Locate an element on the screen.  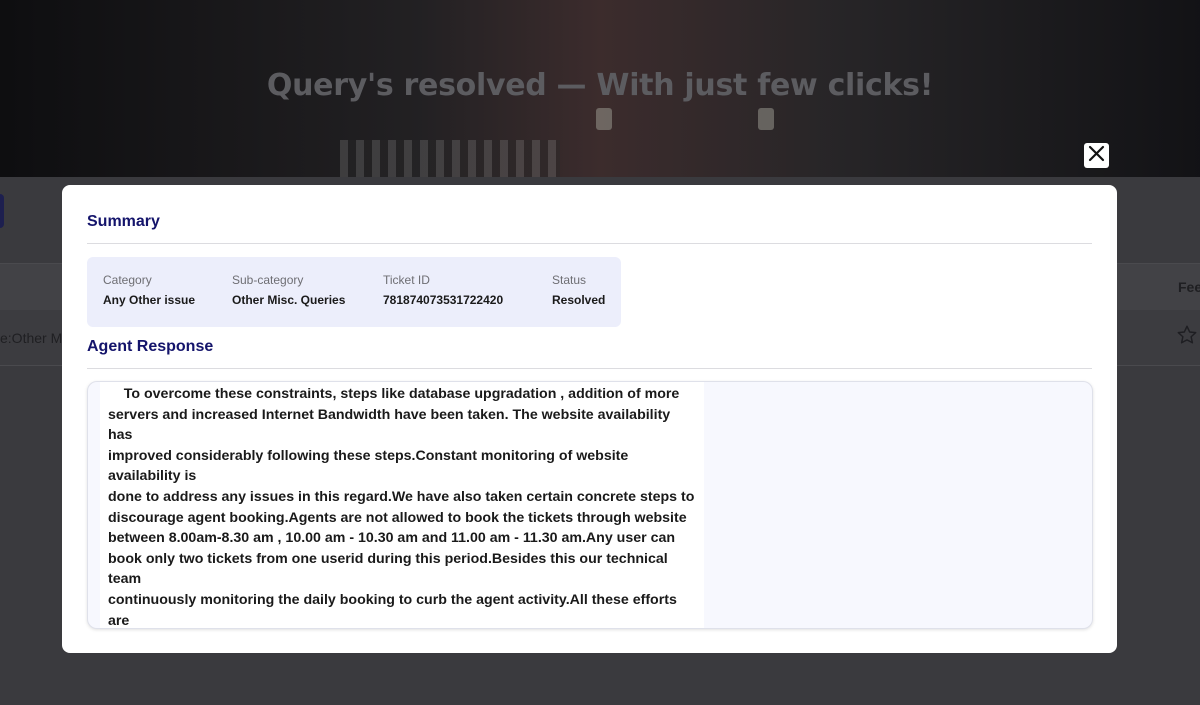
summary-status: Status Resolved is located at coordinates (578, 290).